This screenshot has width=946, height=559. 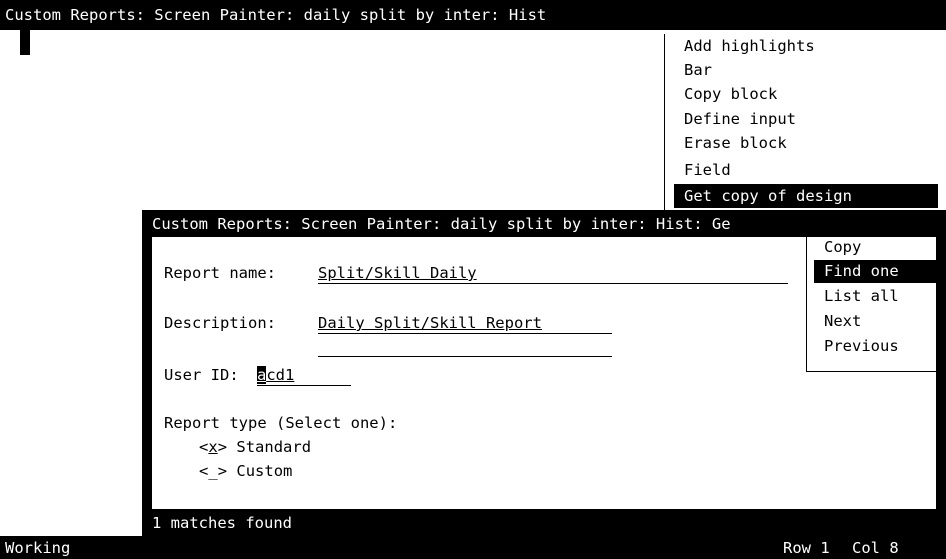 I want to click on submenu-item-list-all: List all, so click(x=875, y=296).